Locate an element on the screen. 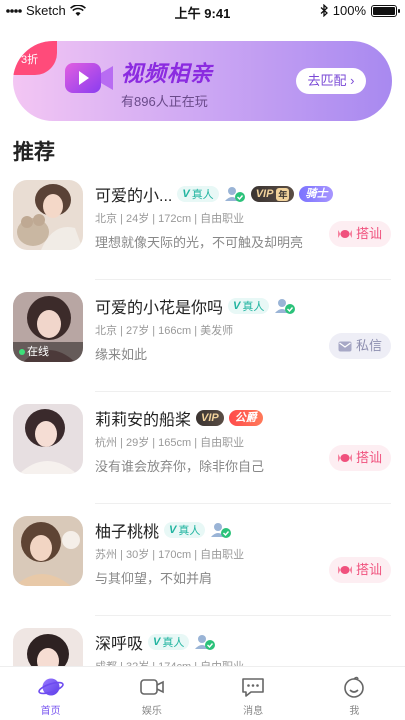  user-name: 可爱的小花是你吗 is located at coordinates (159, 308).